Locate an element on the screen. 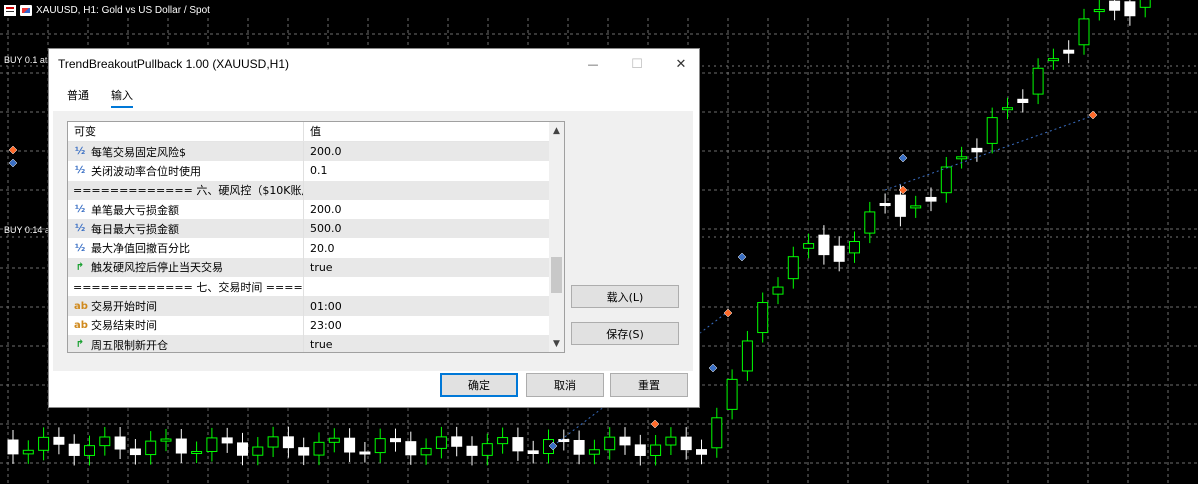 This screenshot has width=1198, height=484. scroll-up-icon: ▲ is located at coordinates (556, 130).